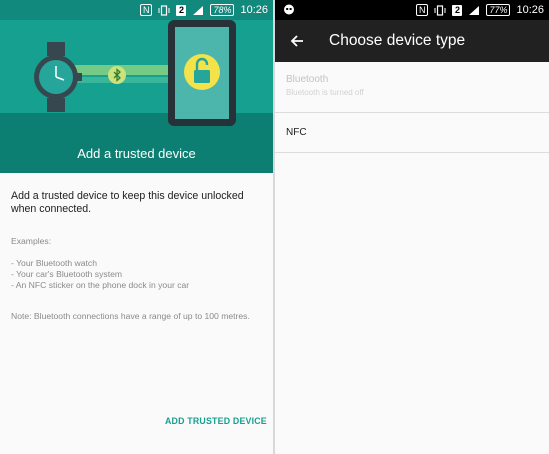  What do you see at coordinates (296, 132) in the screenshot?
I see `option-title: NFC` at bounding box center [296, 132].